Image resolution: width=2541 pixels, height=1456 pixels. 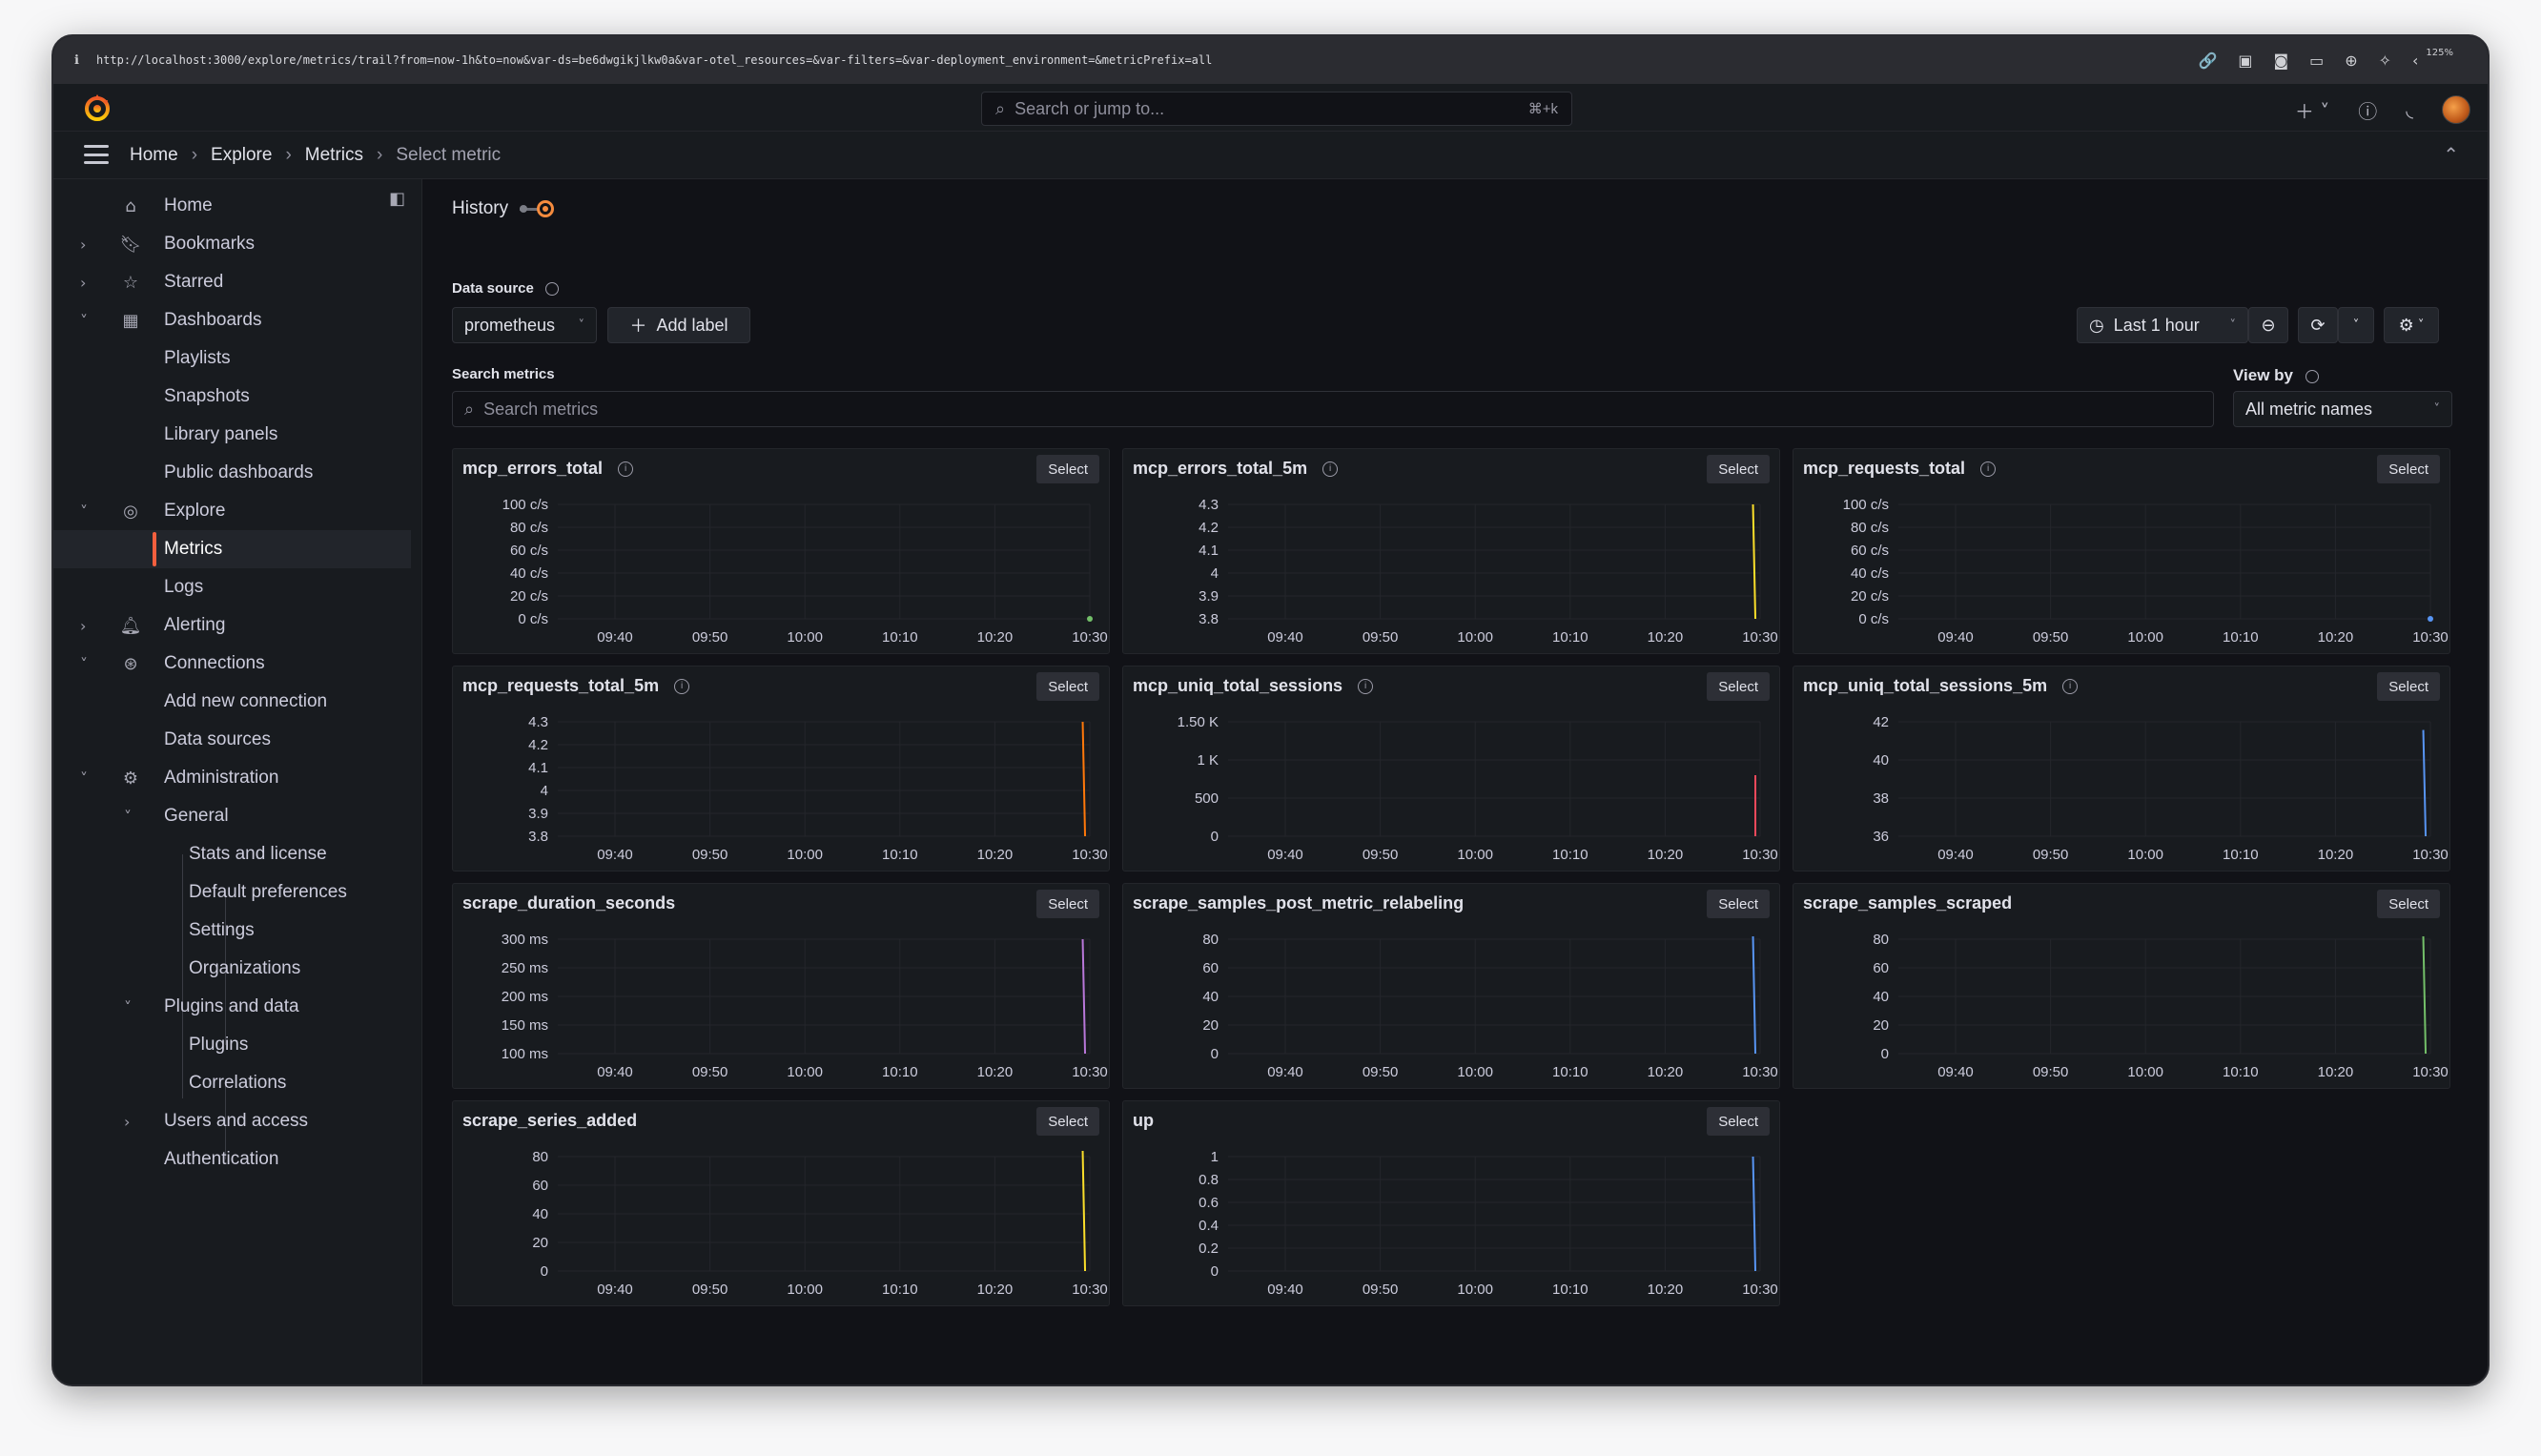 I want to click on refresh-interval-dropdown: ˅, so click(x=2356, y=325).